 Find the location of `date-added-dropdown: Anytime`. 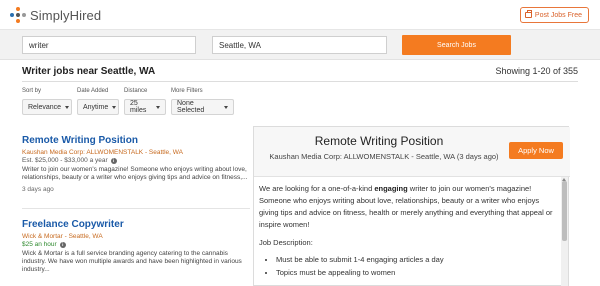

date-added-dropdown: Anytime is located at coordinates (98, 107).